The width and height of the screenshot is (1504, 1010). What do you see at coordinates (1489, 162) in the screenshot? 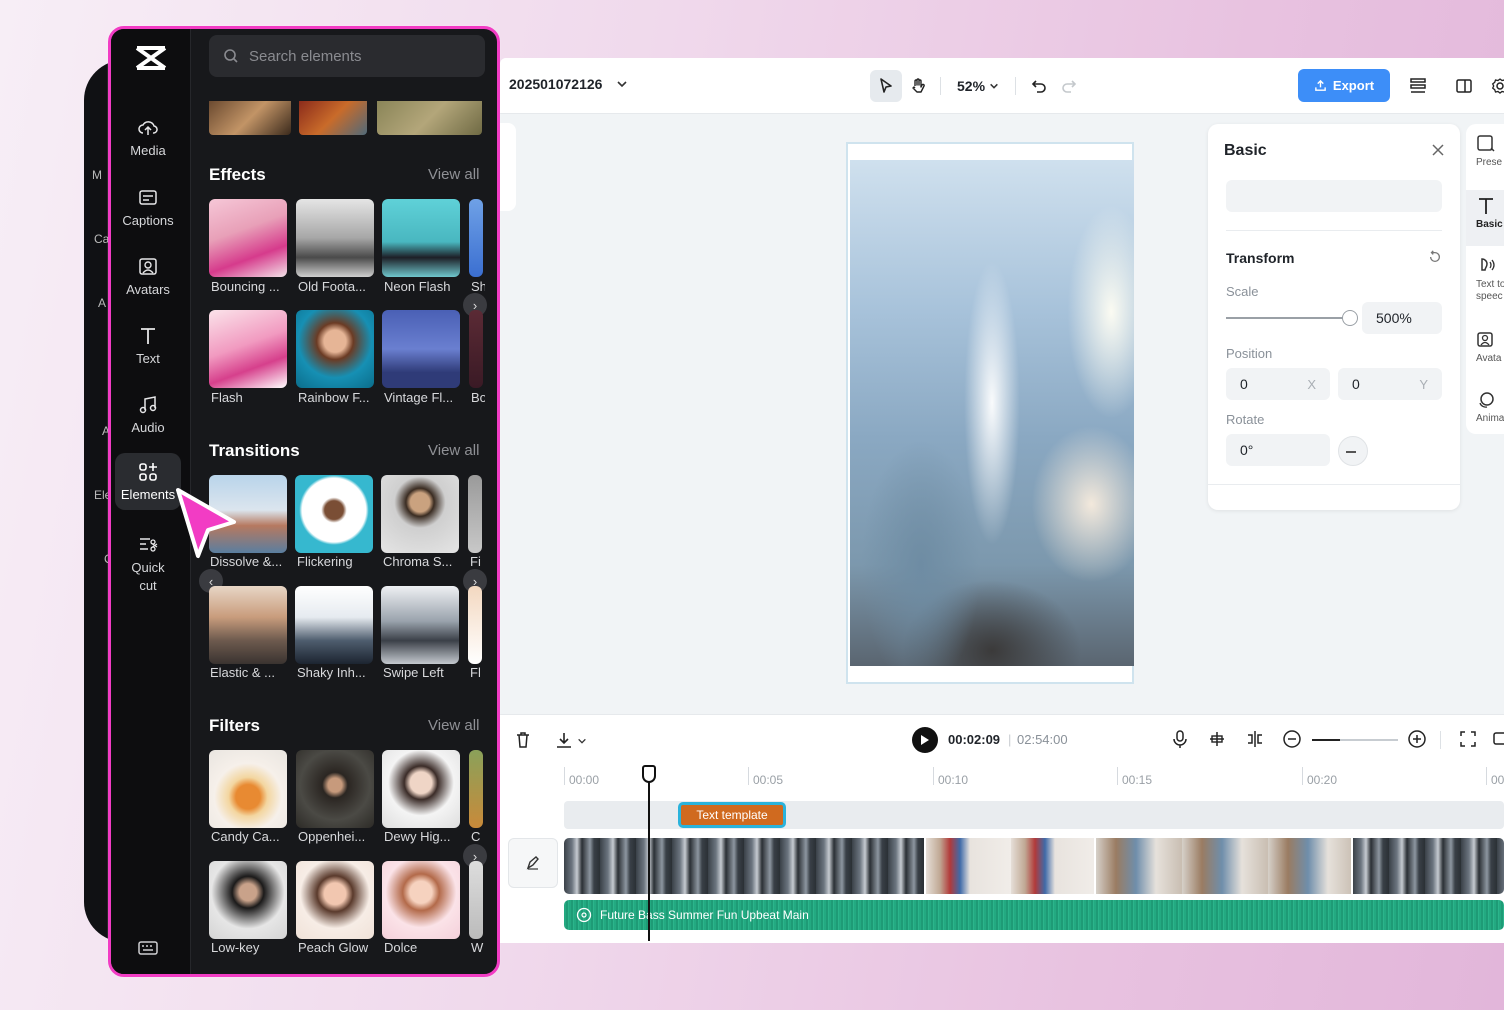
I see `rail-label: Prese` at bounding box center [1489, 162].